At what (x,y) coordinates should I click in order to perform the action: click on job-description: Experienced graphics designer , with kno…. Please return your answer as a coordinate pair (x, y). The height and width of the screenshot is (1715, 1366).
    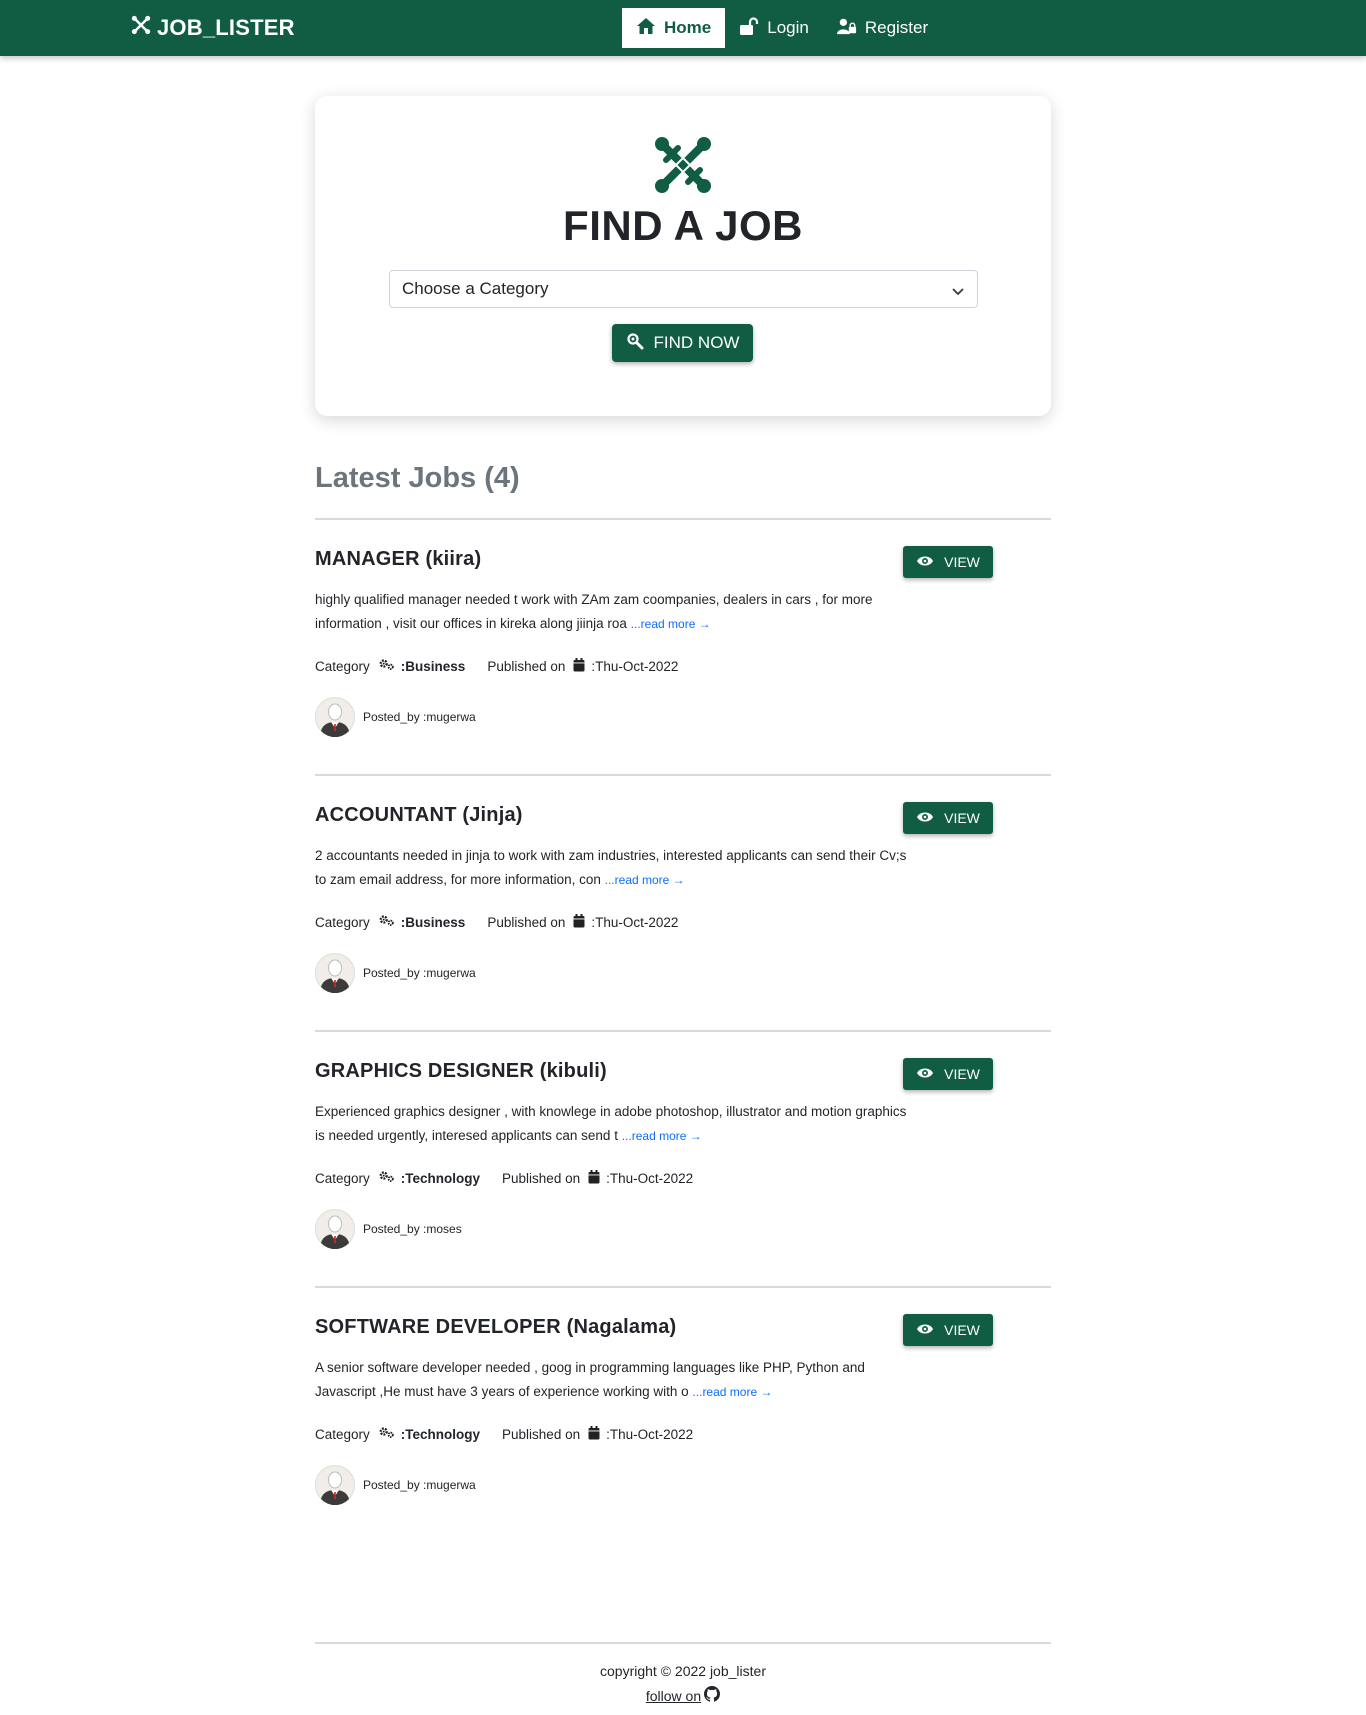
    Looking at the image, I should click on (612, 1124).